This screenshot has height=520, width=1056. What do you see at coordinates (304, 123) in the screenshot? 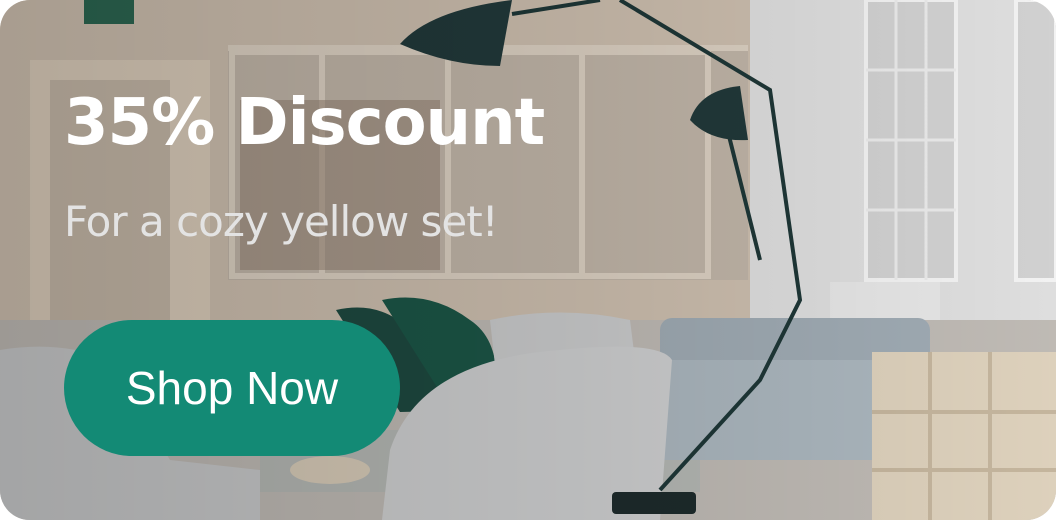
I see `promo-headline: 35% Discount` at bounding box center [304, 123].